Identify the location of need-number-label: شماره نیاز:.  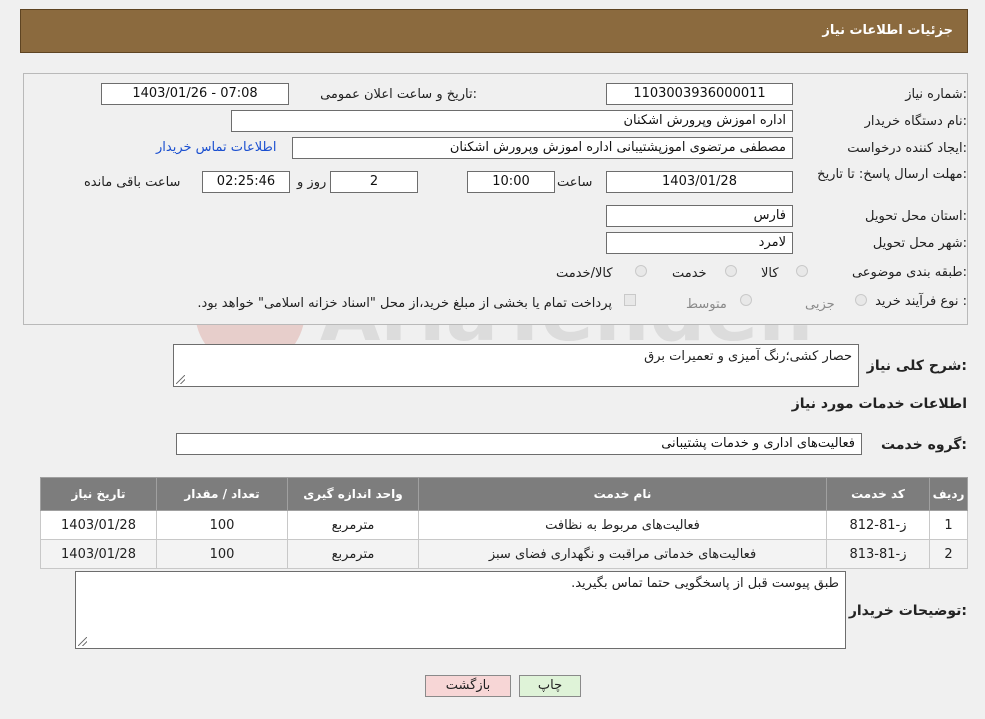
(936, 94).